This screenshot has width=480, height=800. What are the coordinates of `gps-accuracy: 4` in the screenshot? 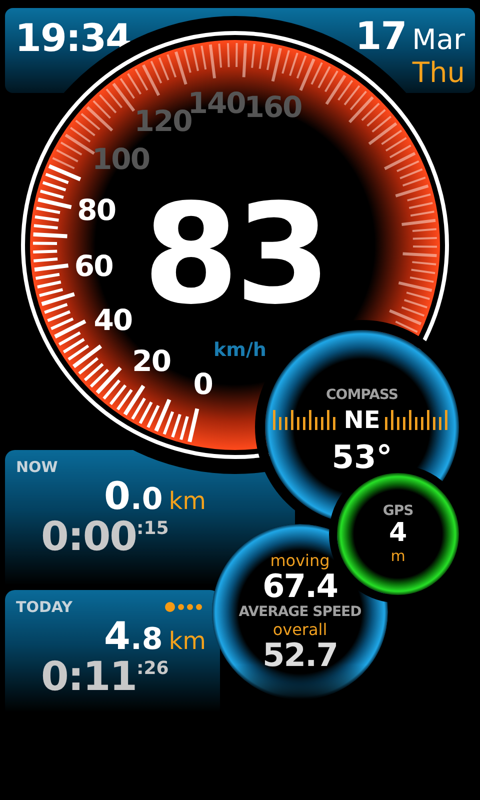 It's located at (398, 533).